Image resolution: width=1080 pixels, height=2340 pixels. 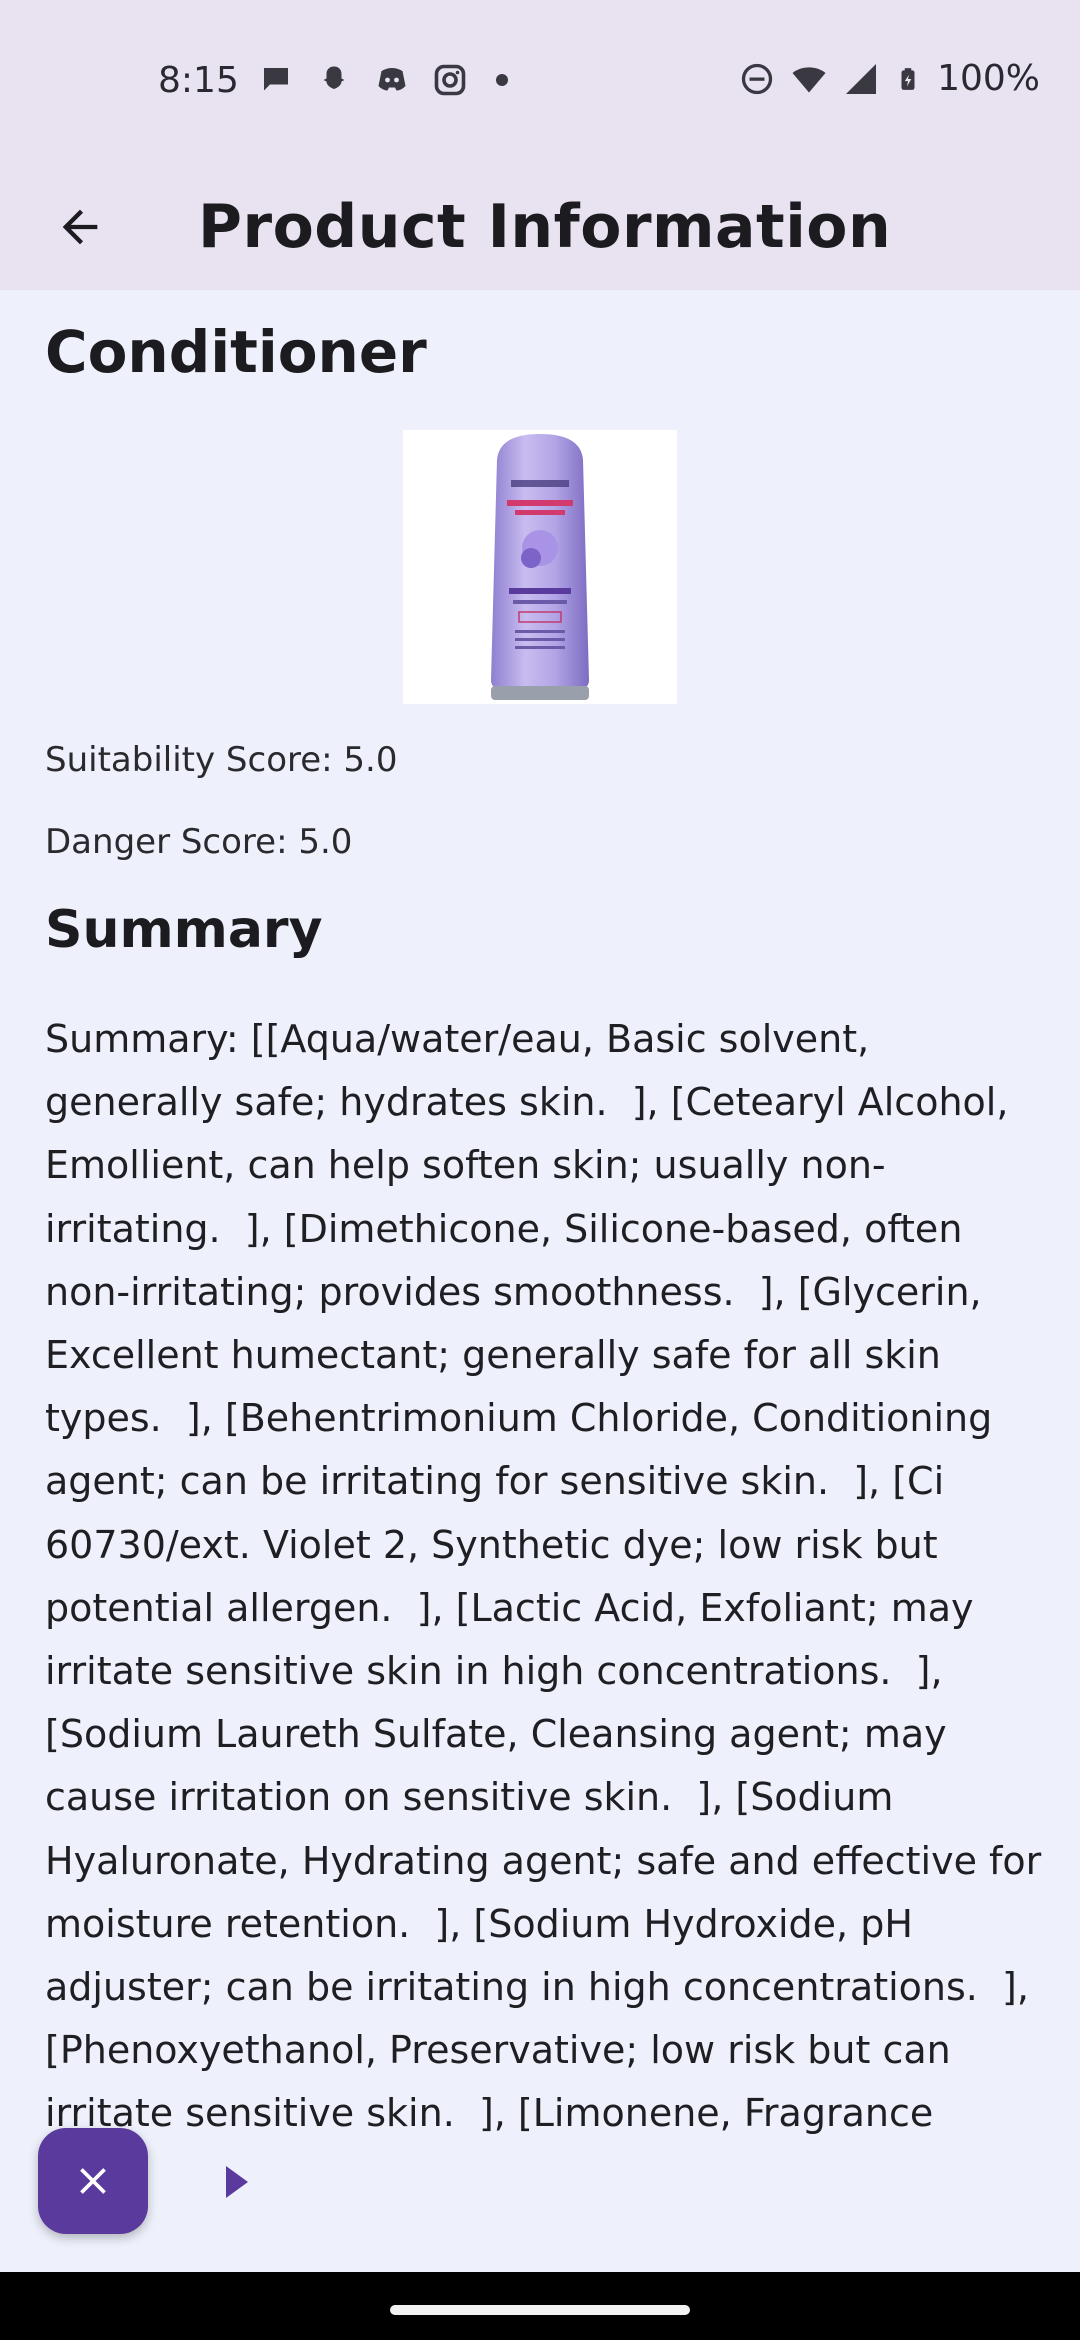 I want to click on summary-heading: Summary, so click(x=184, y=930).